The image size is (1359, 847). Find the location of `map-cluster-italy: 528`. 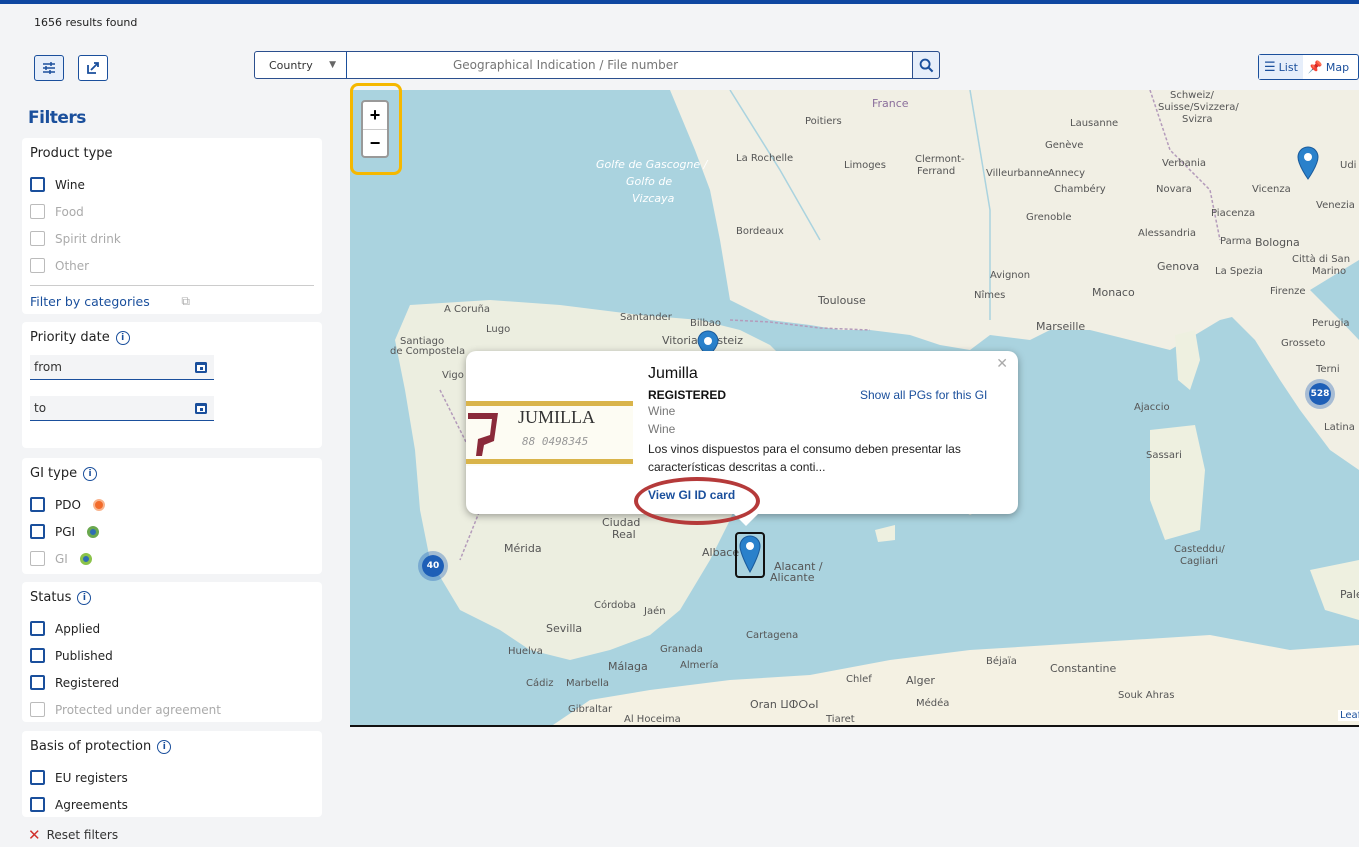

map-cluster-italy: 528 is located at coordinates (1320, 394).